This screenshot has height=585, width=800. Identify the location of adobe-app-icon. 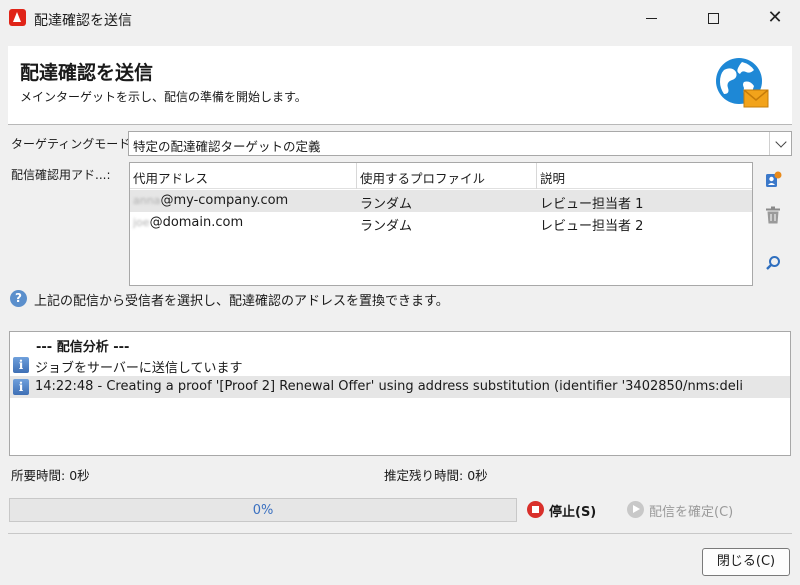
(17, 17).